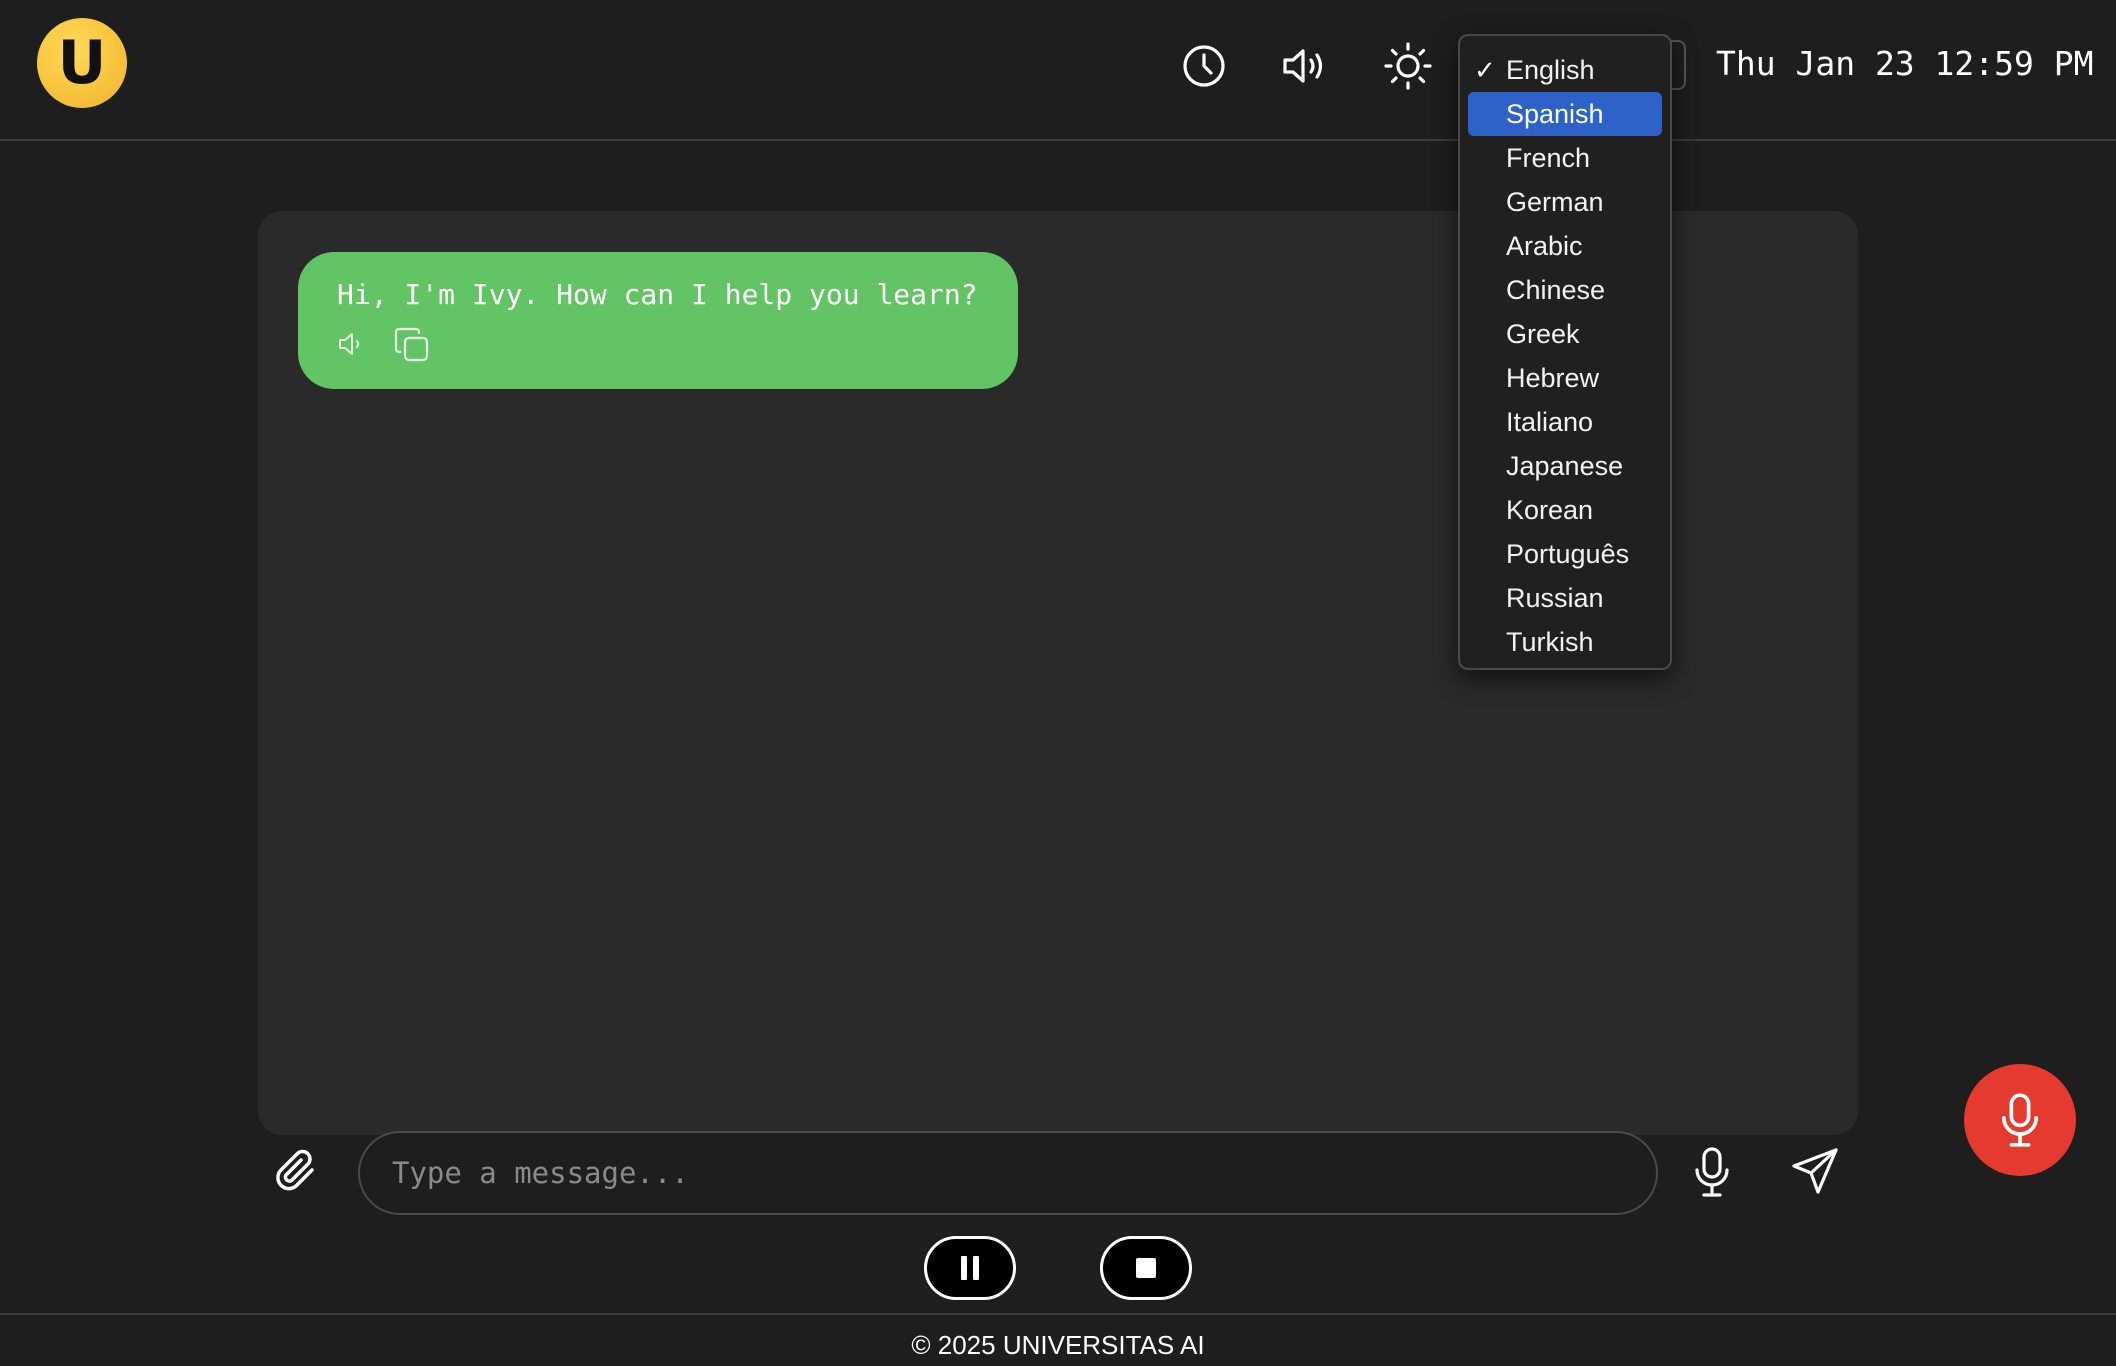  I want to click on pause-icon, so click(970, 1268).